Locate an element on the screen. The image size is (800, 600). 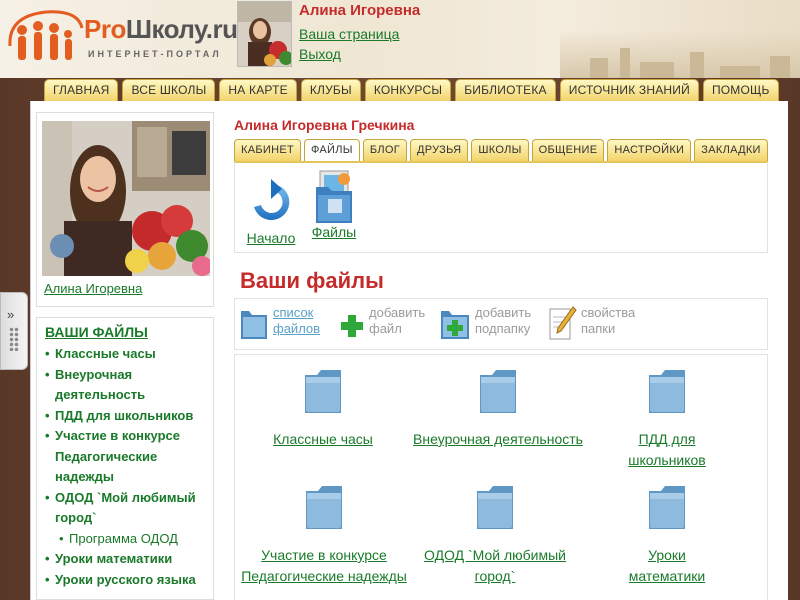
folder-item: ОДОД `Мой любимый город` is located at coordinates (495, 535).